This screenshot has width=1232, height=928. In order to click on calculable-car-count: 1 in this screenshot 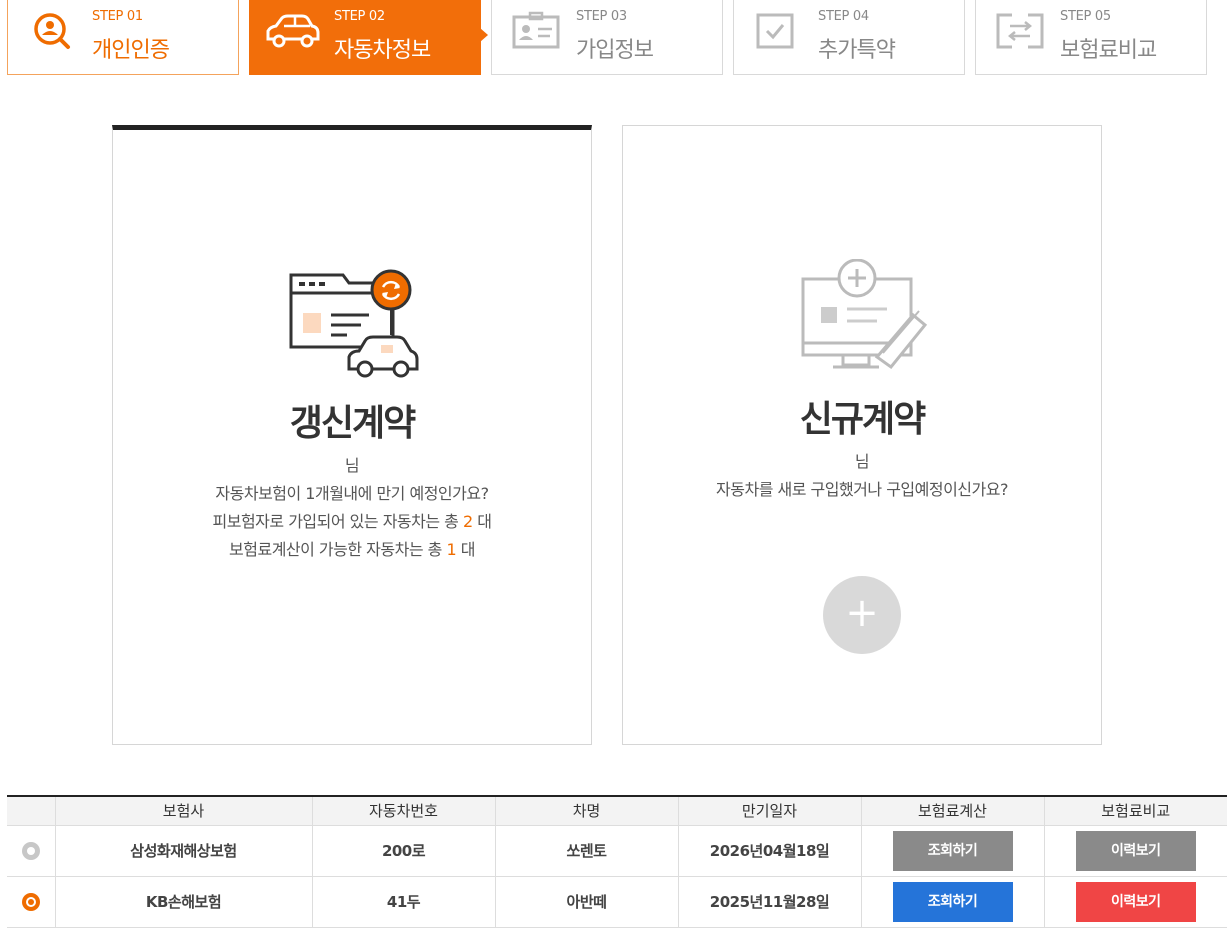, I will do `click(451, 549)`.